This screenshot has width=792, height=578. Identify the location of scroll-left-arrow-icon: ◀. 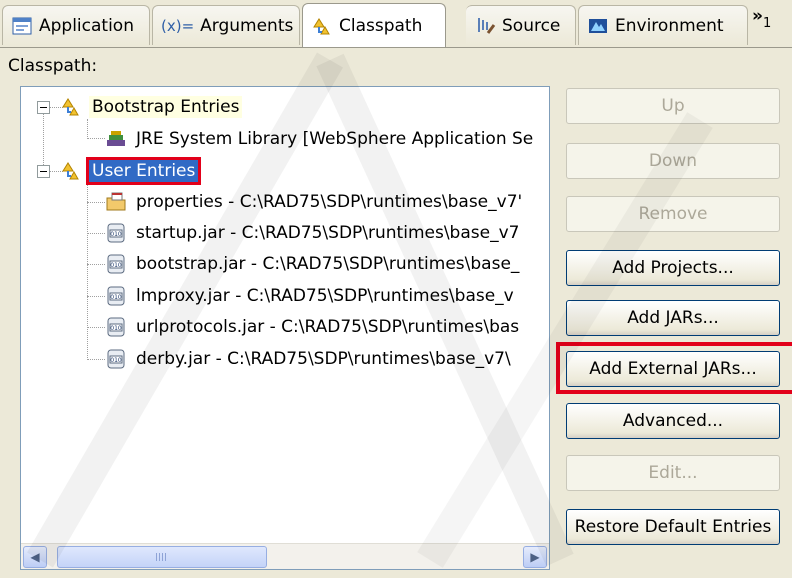
(35, 557).